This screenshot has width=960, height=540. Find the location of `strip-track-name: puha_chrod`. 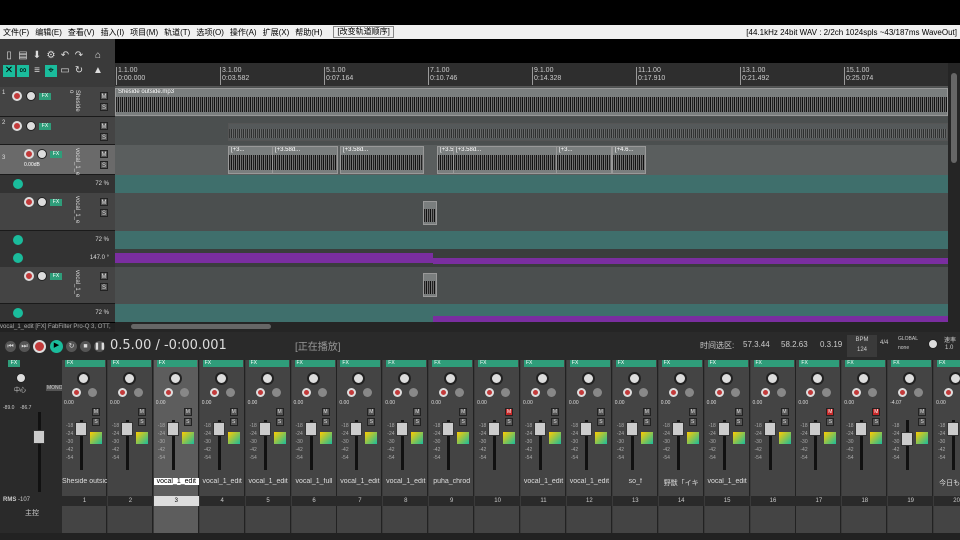

strip-track-name: puha_chrod is located at coordinates (451, 481).